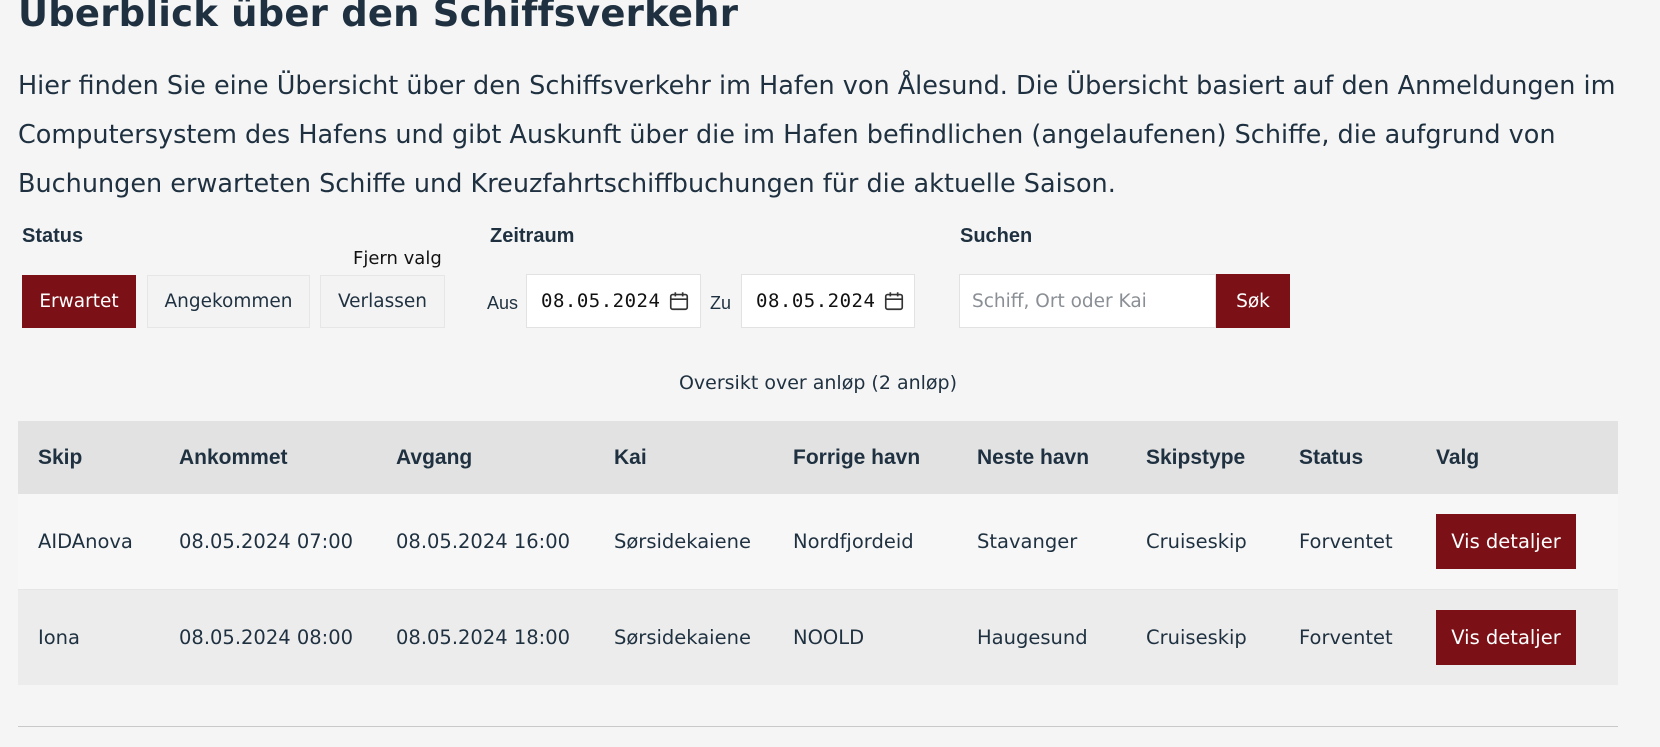 This screenshot has width=1660, height=747. I want to click on divider, so click(818, 726).